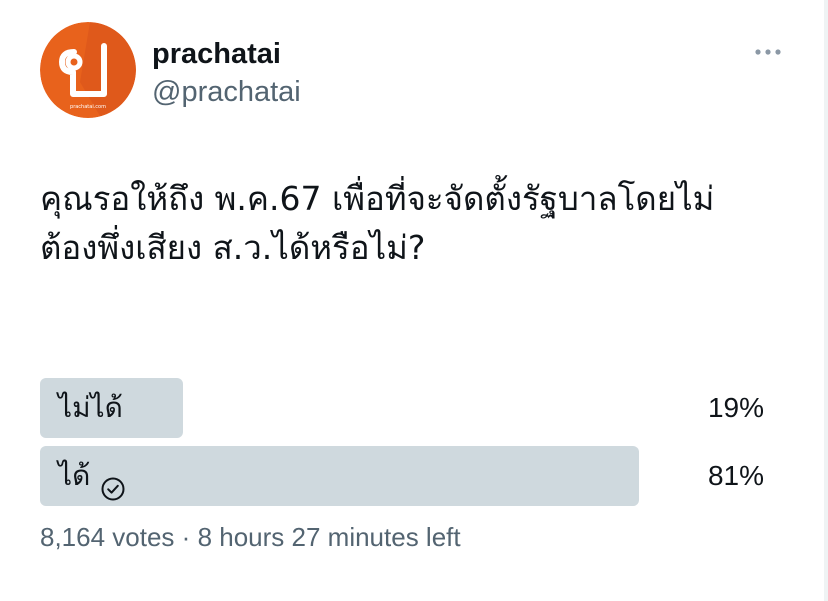 The image size is (828, 601). I want to click on tweet-text-line: ต้องพึ่งเสียง ส.ว.ได้หรือไม่?, so click(233, 247).